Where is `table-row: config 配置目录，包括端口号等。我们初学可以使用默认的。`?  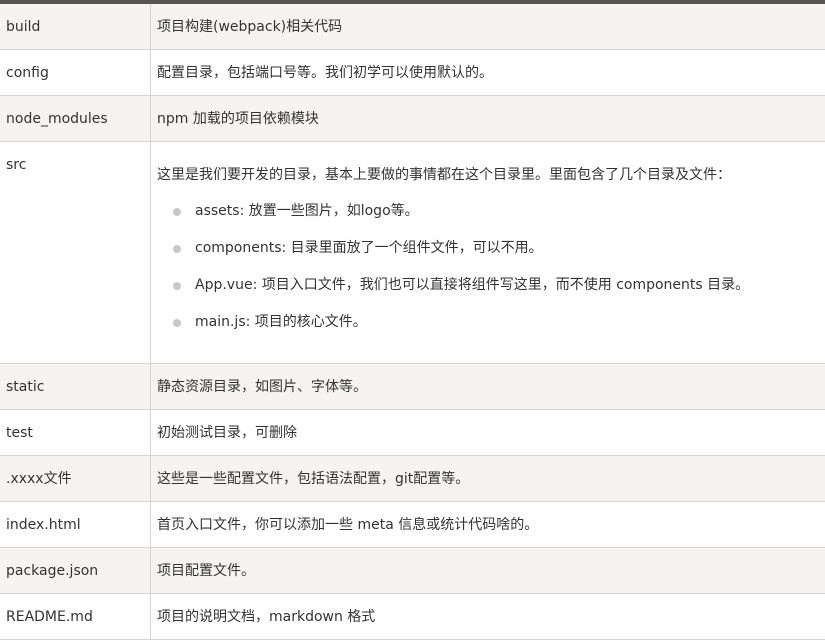 table-row: config 配置目录，包括端口号等。我们初学可以使用默认的。 is located at coordinates (412, 73).